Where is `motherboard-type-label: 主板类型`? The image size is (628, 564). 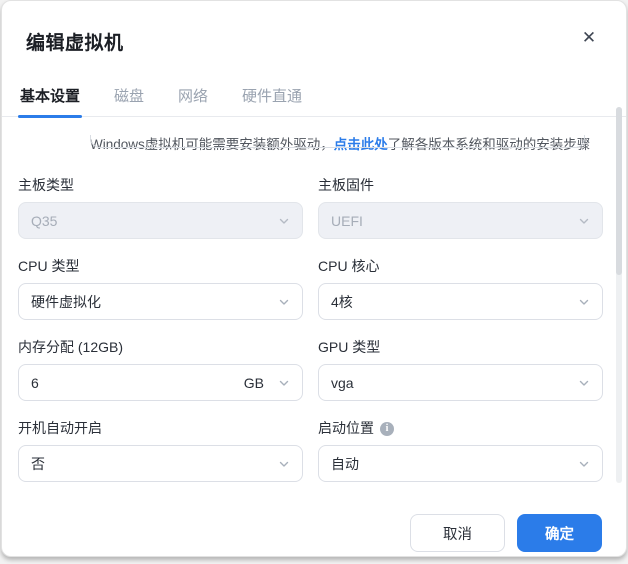
motherboard-type-label: 主板类型 is located at coordinates (46, 185).